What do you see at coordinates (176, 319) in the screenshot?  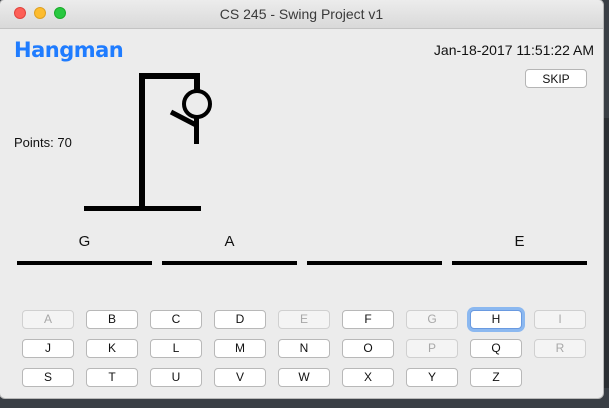 I see `letter-key-c: C` at bounding box center [176, 319].